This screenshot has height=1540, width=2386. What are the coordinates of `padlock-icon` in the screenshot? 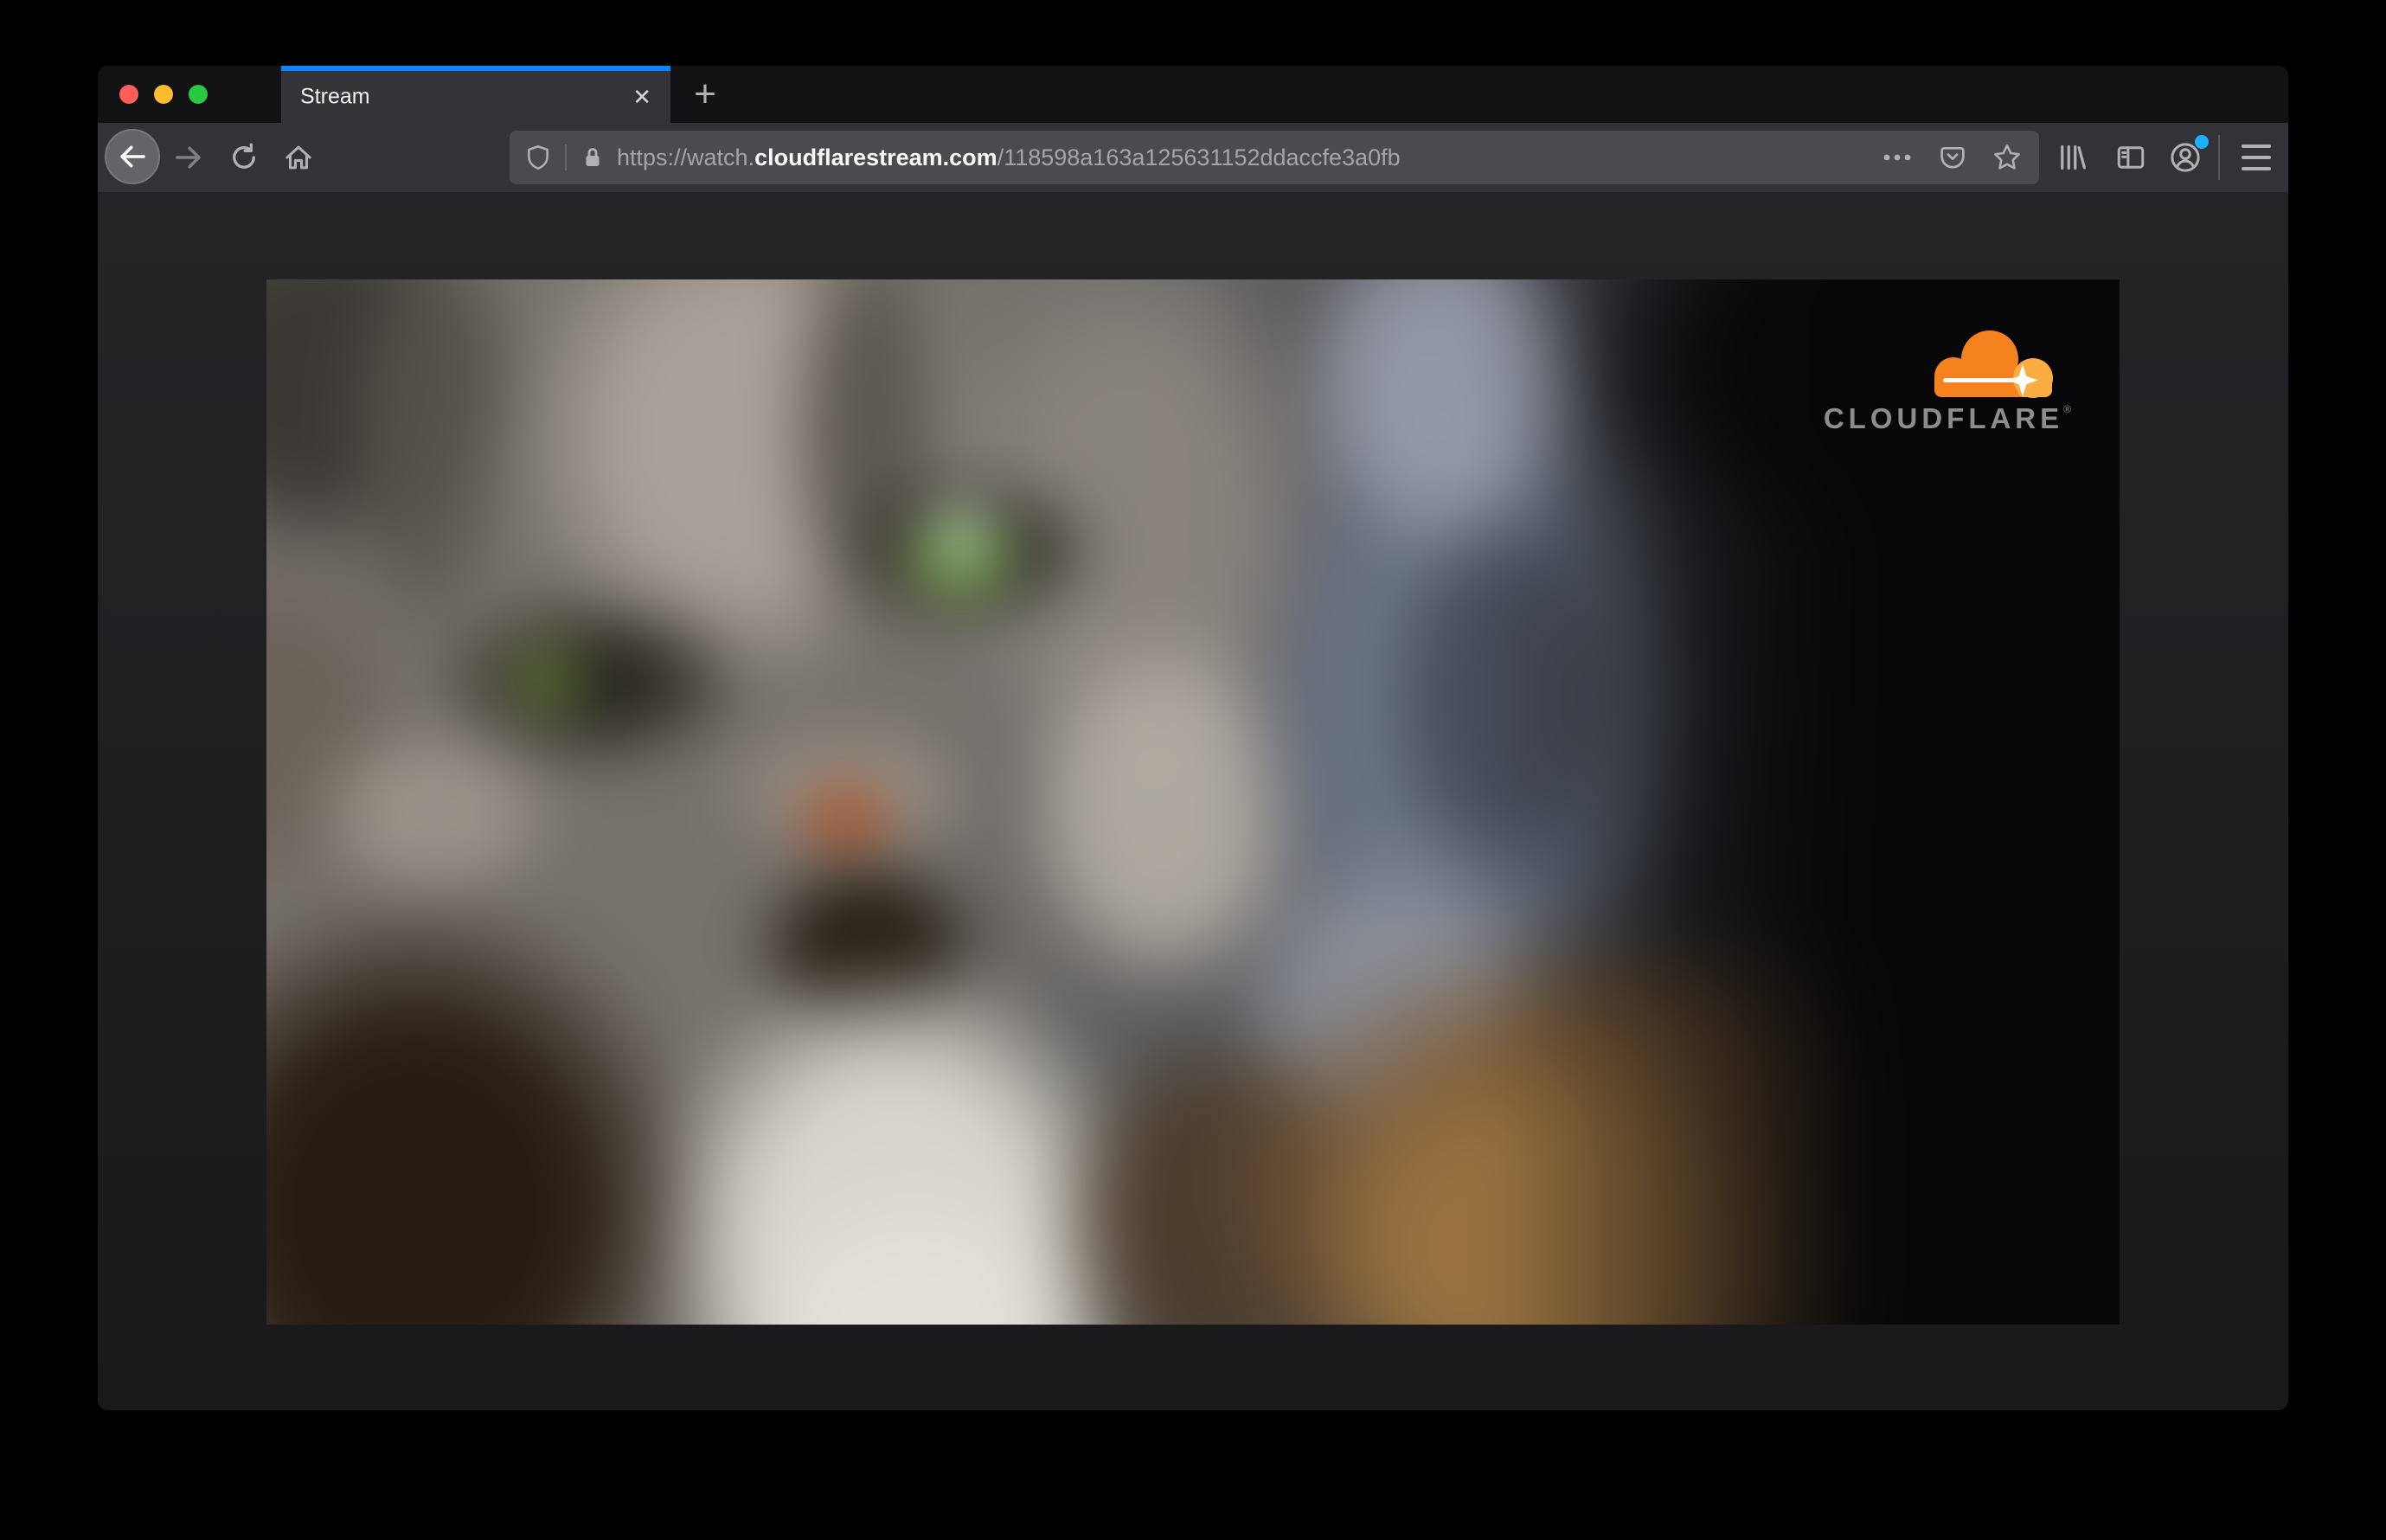 It's located at (592, 157).